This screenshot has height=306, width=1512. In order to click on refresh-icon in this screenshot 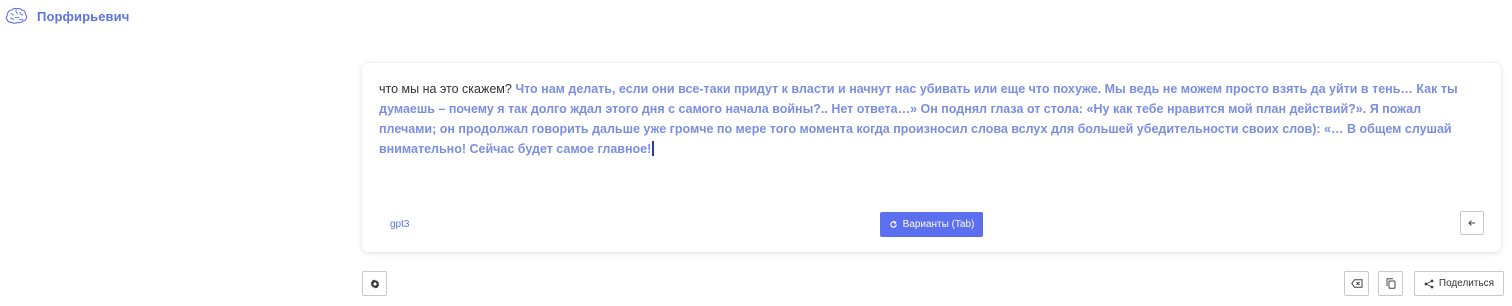, I will do `click(893, 224)`.